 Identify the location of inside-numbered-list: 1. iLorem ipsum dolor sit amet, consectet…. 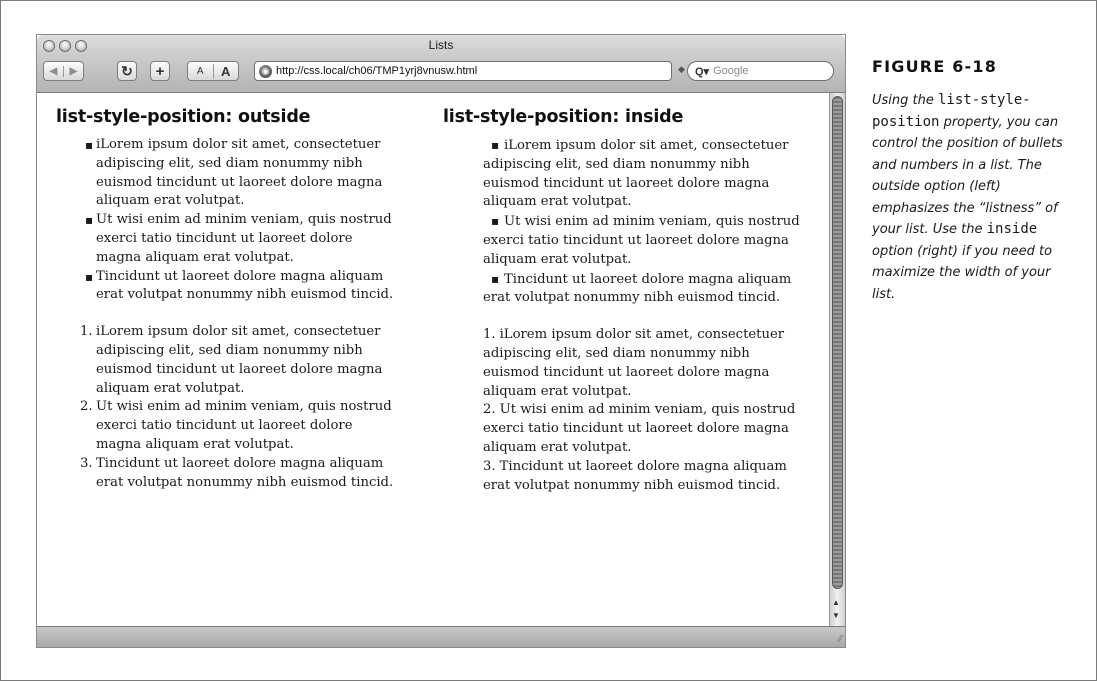
(623, 410).